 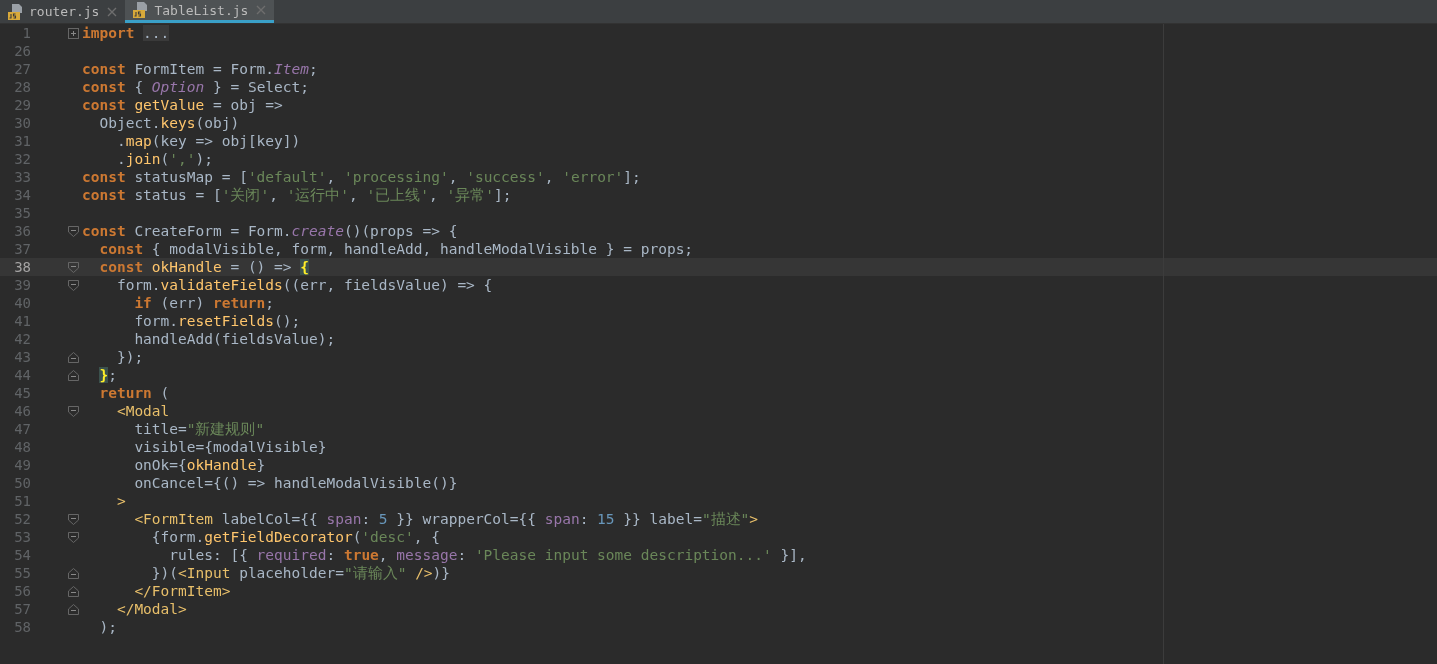 What do you see at coordinates (22, 447) in the screenshot?
I see `line-number: 48` at bounding box center [22, 447].